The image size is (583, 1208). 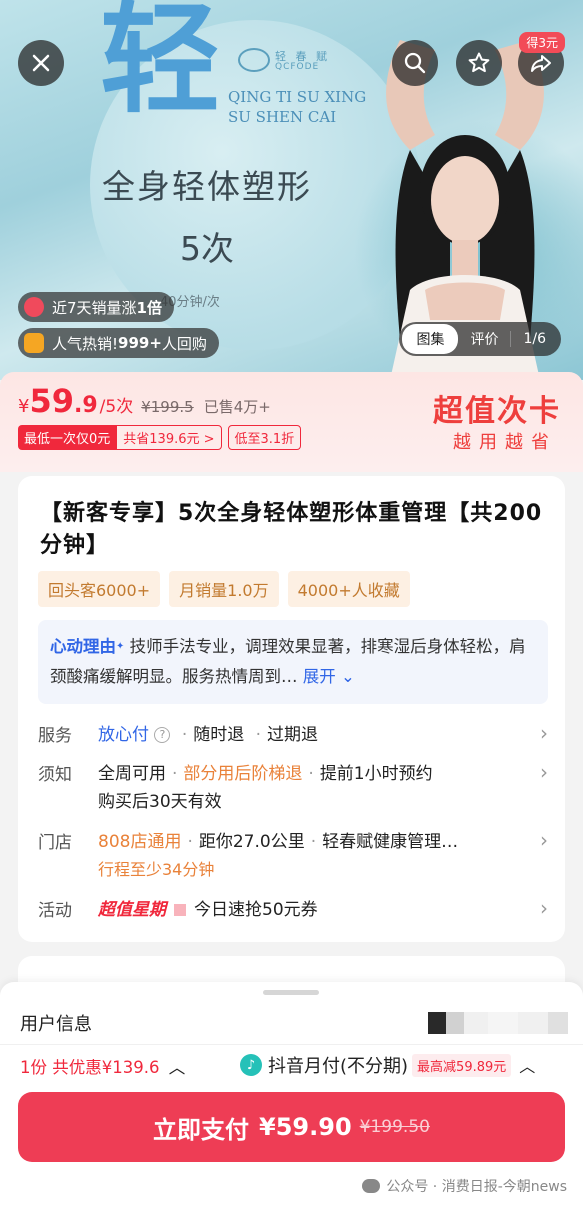 What do you see at coordinates (243, 774) in the screenshot?
I see `notice-item: 部分用后阶梯退` at bounding box center [243, 774].